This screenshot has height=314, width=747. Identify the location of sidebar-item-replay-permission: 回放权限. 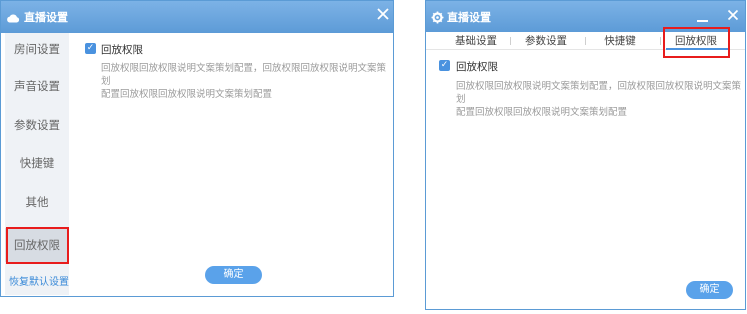
(37, 245).